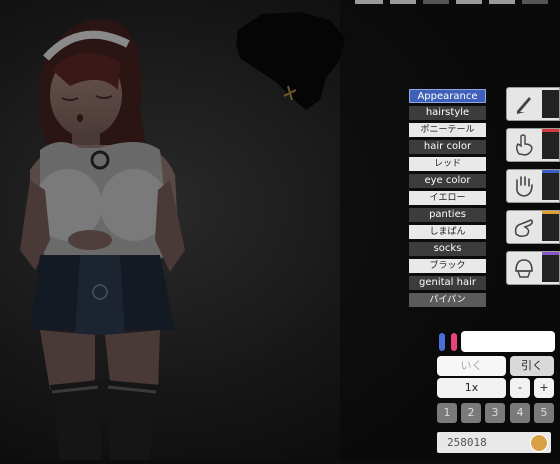 The image size is (560, 464). I want to click on socks-value: ブラック, so click(447, 266).